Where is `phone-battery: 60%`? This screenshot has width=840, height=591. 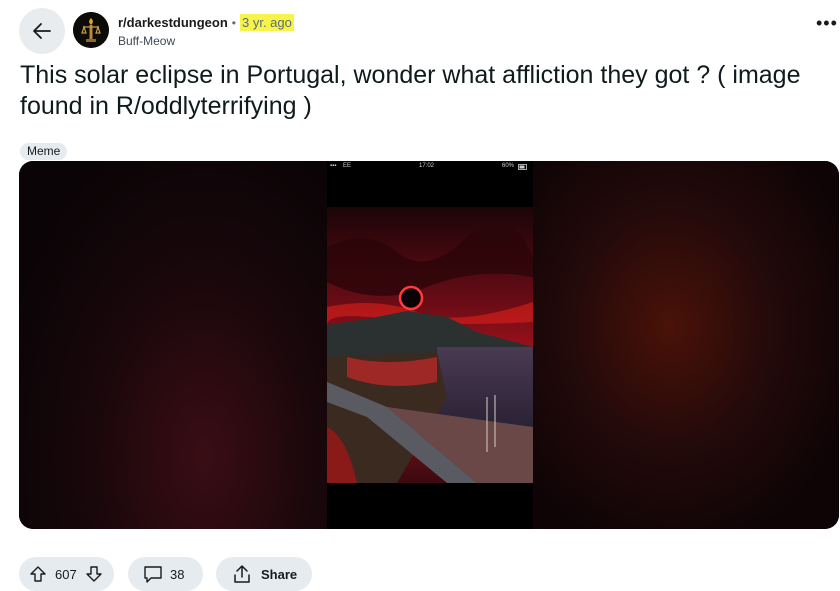
phone-battery: 60% is located at coordinates (508, 166).